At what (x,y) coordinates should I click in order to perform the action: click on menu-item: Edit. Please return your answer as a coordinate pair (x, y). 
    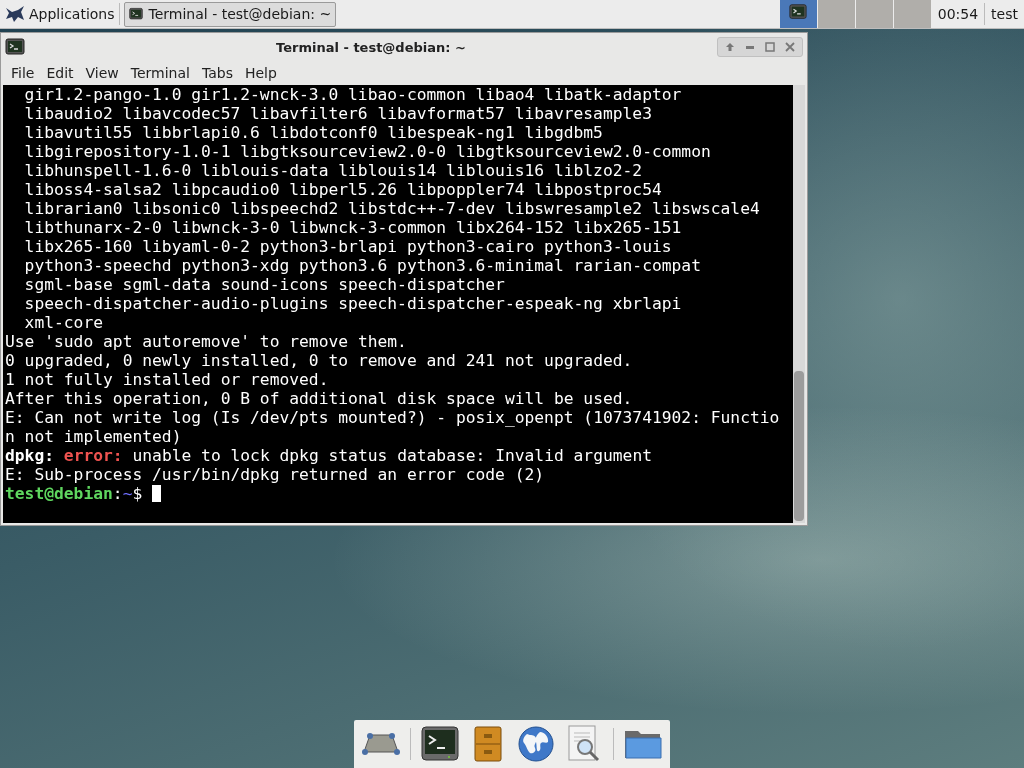
    Looking at the image, I should click on (60, 73).